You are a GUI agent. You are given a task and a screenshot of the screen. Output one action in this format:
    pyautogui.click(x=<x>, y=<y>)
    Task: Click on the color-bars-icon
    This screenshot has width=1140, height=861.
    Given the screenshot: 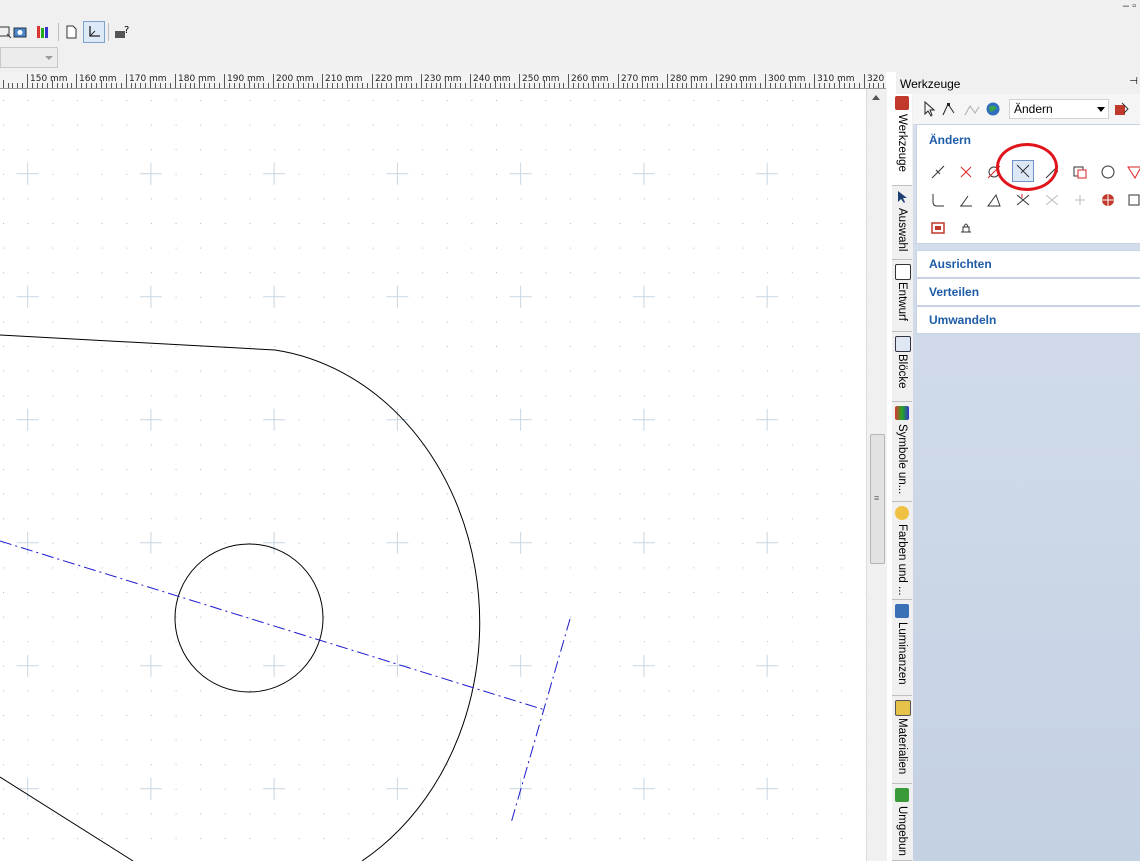 What is the action you would take?
    pyautogui.click(x=43, y=32)
    